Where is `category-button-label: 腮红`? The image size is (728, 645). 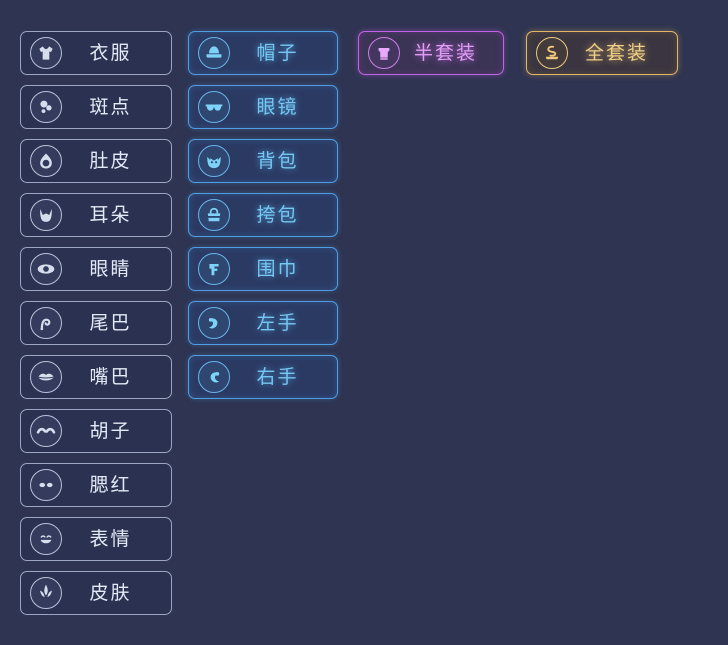
category-button-label: 腮红 is located at coordinates (110, 484).